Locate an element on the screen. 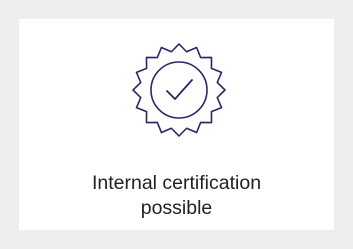  certificate-badge-icon is located at coordinates (179, 90).